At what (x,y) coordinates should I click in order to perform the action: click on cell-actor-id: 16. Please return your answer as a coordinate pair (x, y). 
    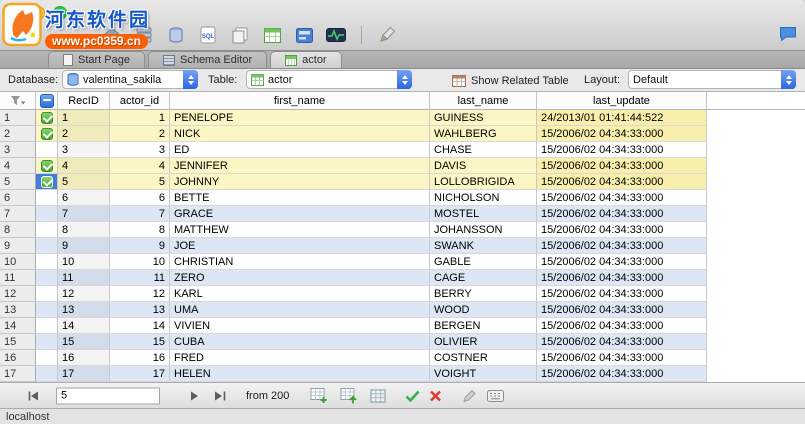
    Looking at the image, I should click on (140, 358).